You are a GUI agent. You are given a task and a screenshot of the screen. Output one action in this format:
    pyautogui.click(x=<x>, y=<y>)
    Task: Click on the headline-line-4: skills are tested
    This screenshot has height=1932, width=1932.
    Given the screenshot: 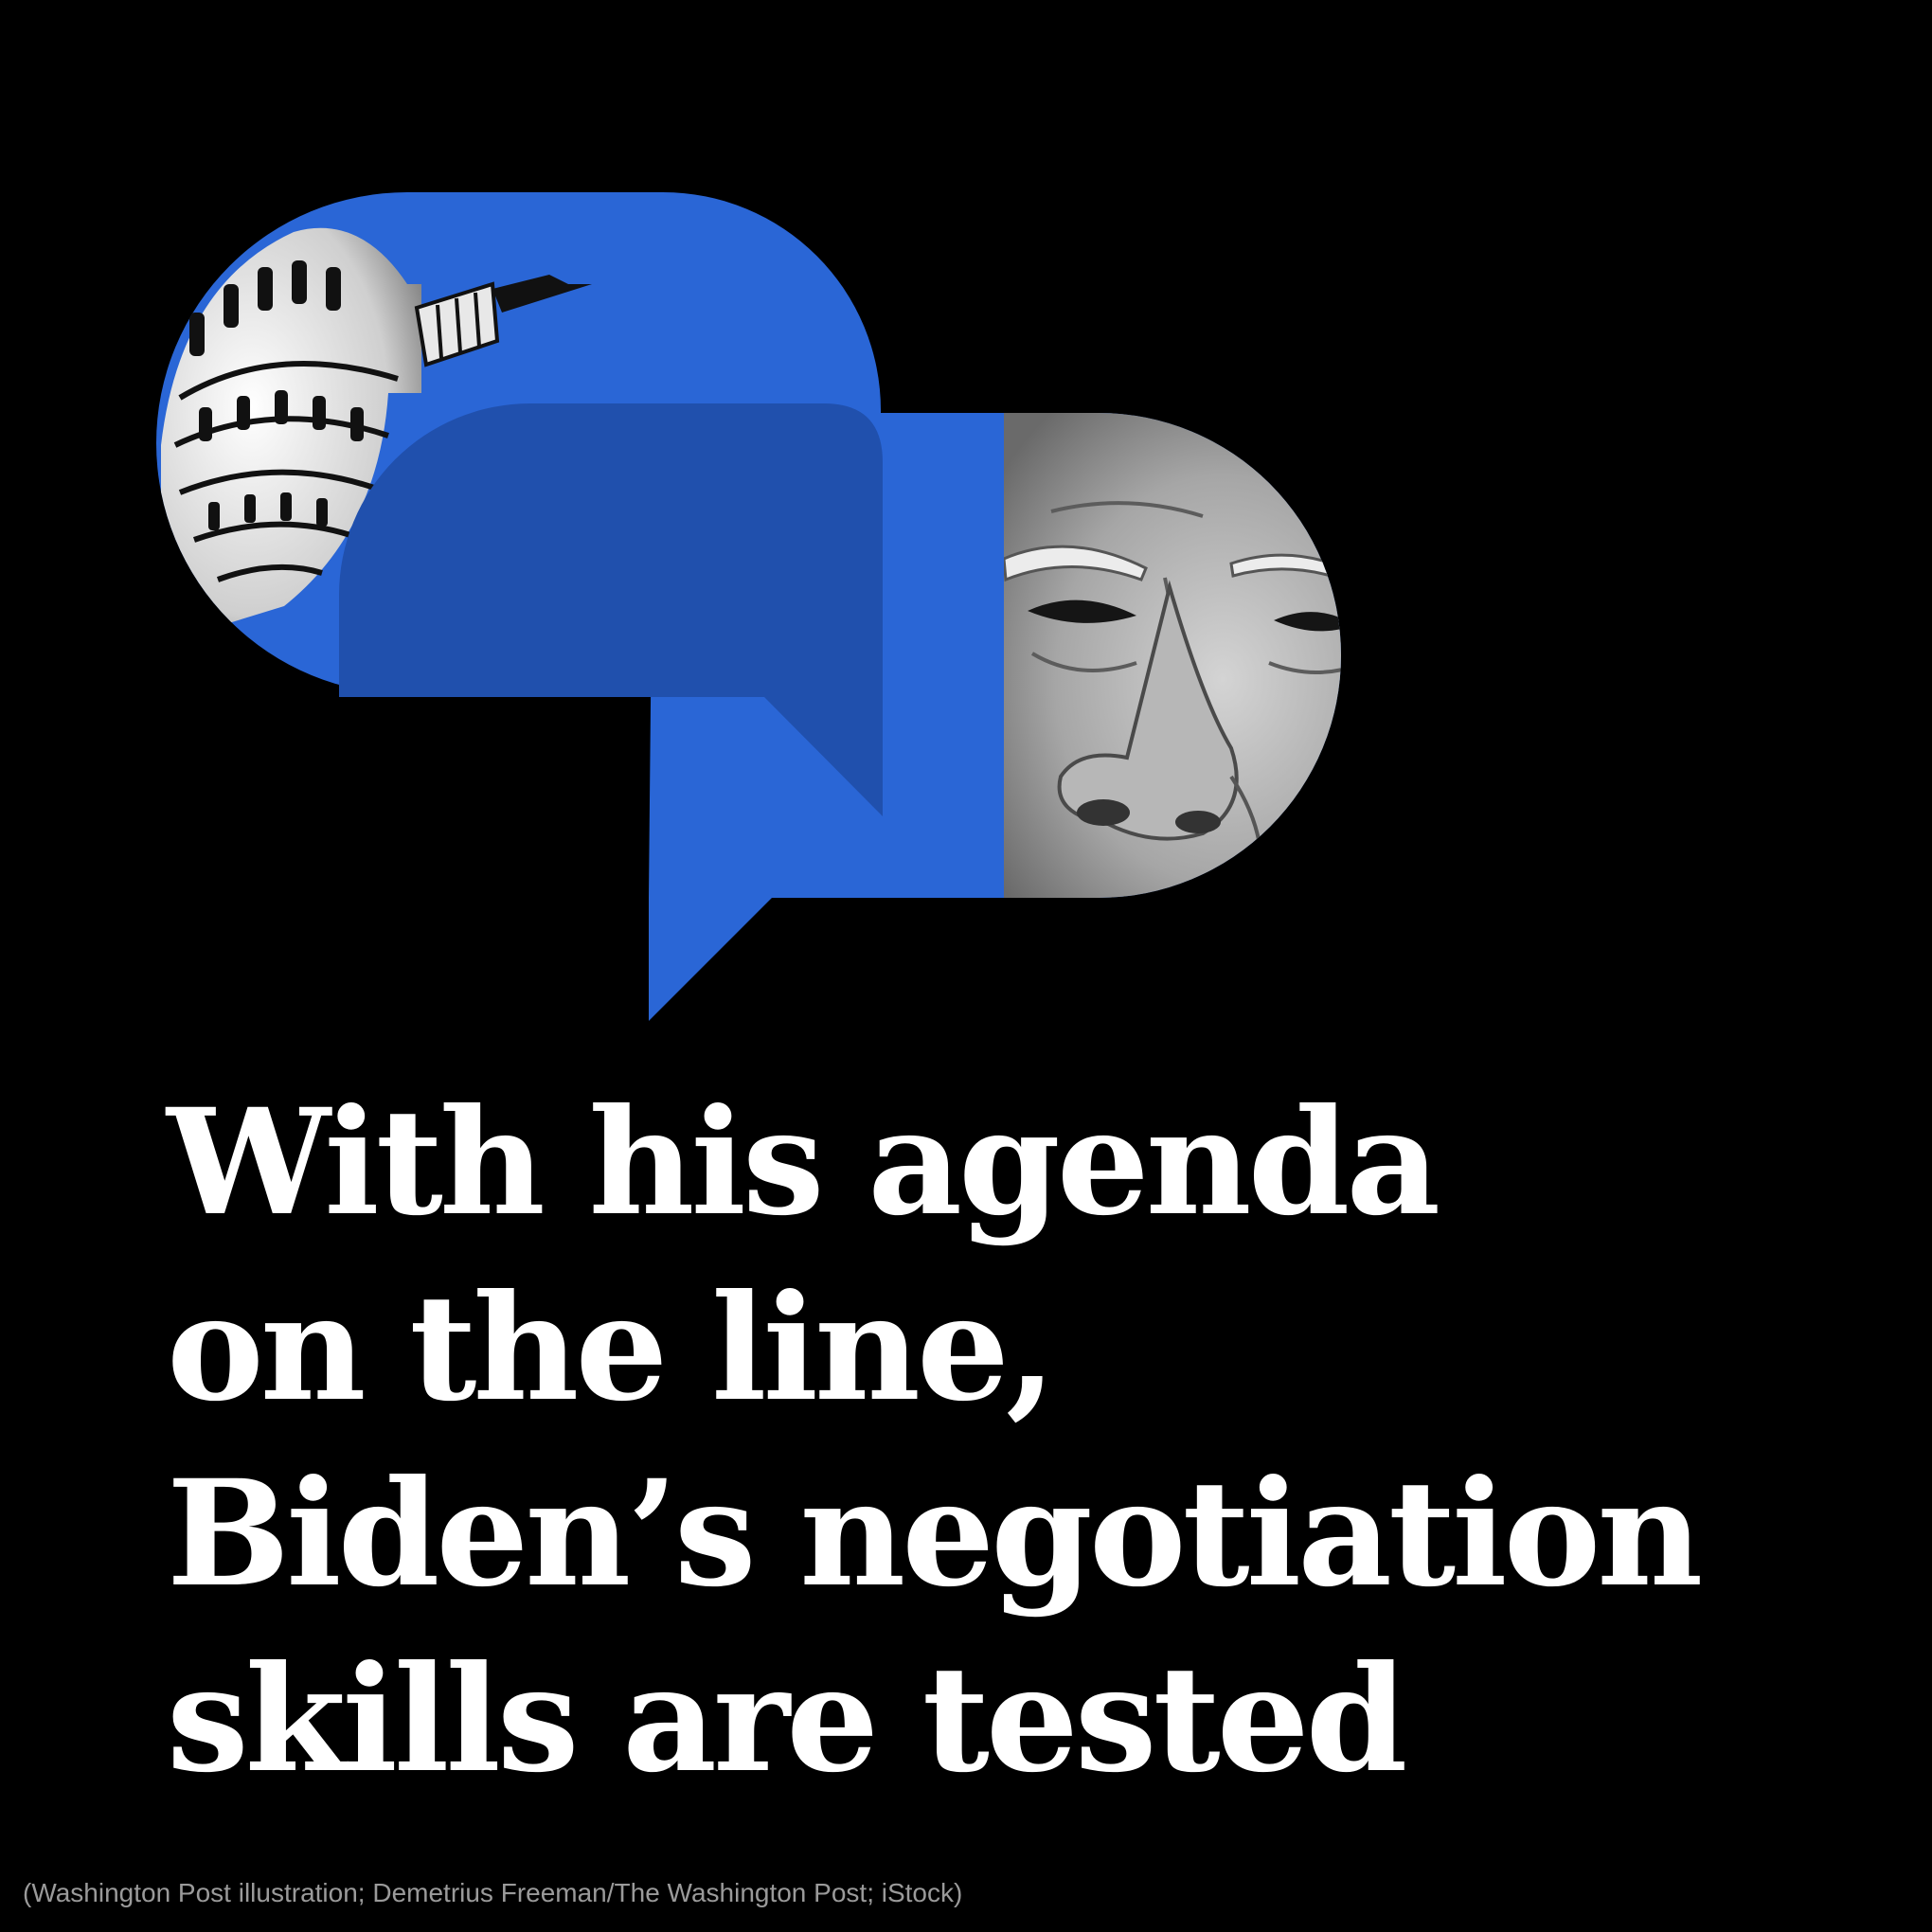 What is the action you would take?
    pyautogui.click(x=787, y=1719)
    